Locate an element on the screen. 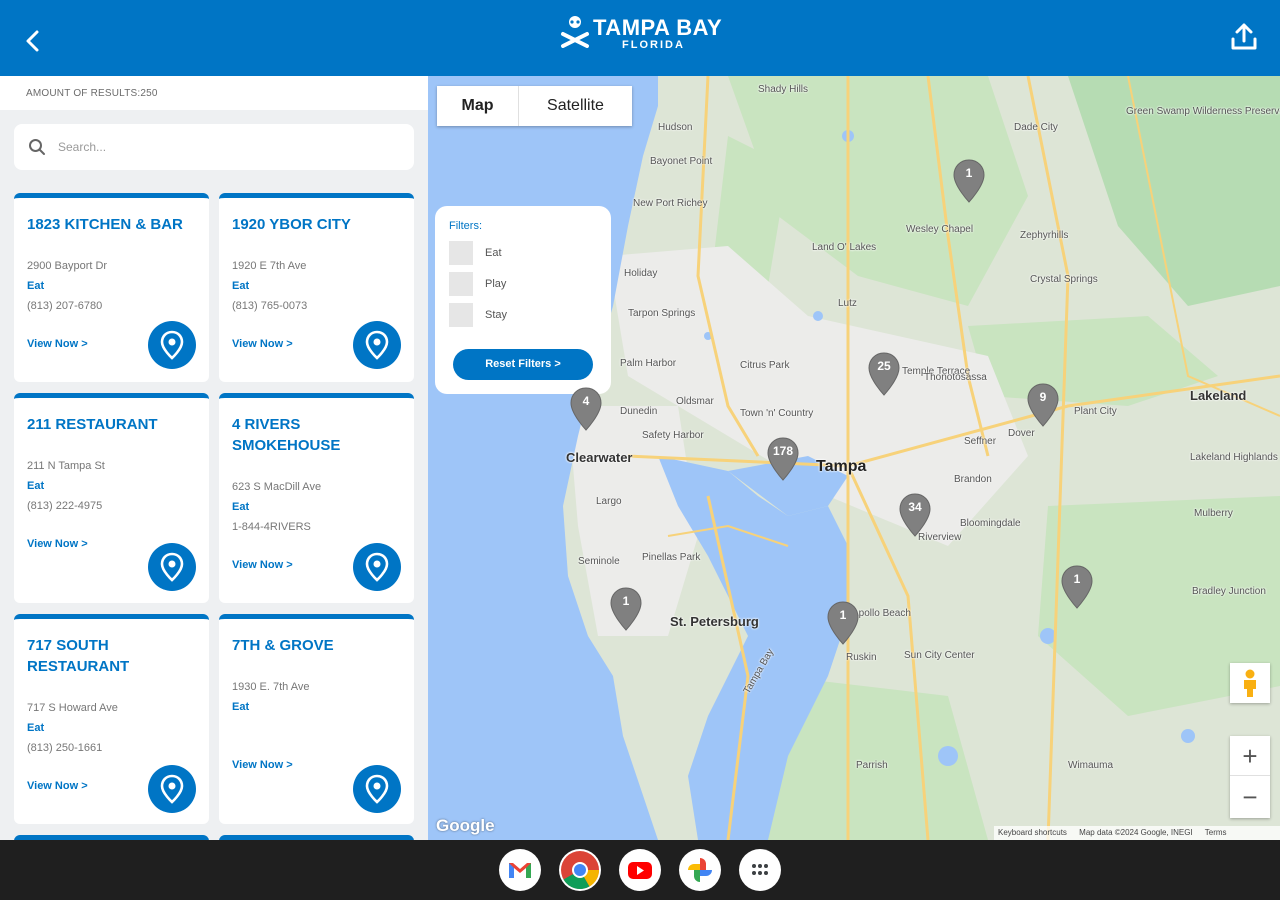 This screenshot has height=900, width=1280. street-view-pegman is located at coordinates (1250, 683).